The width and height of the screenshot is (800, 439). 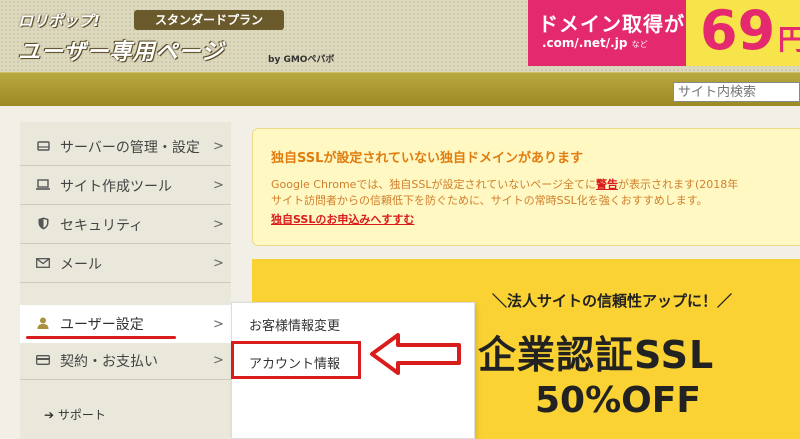 I want to click on nav-bar, so click(x=400, y=89).